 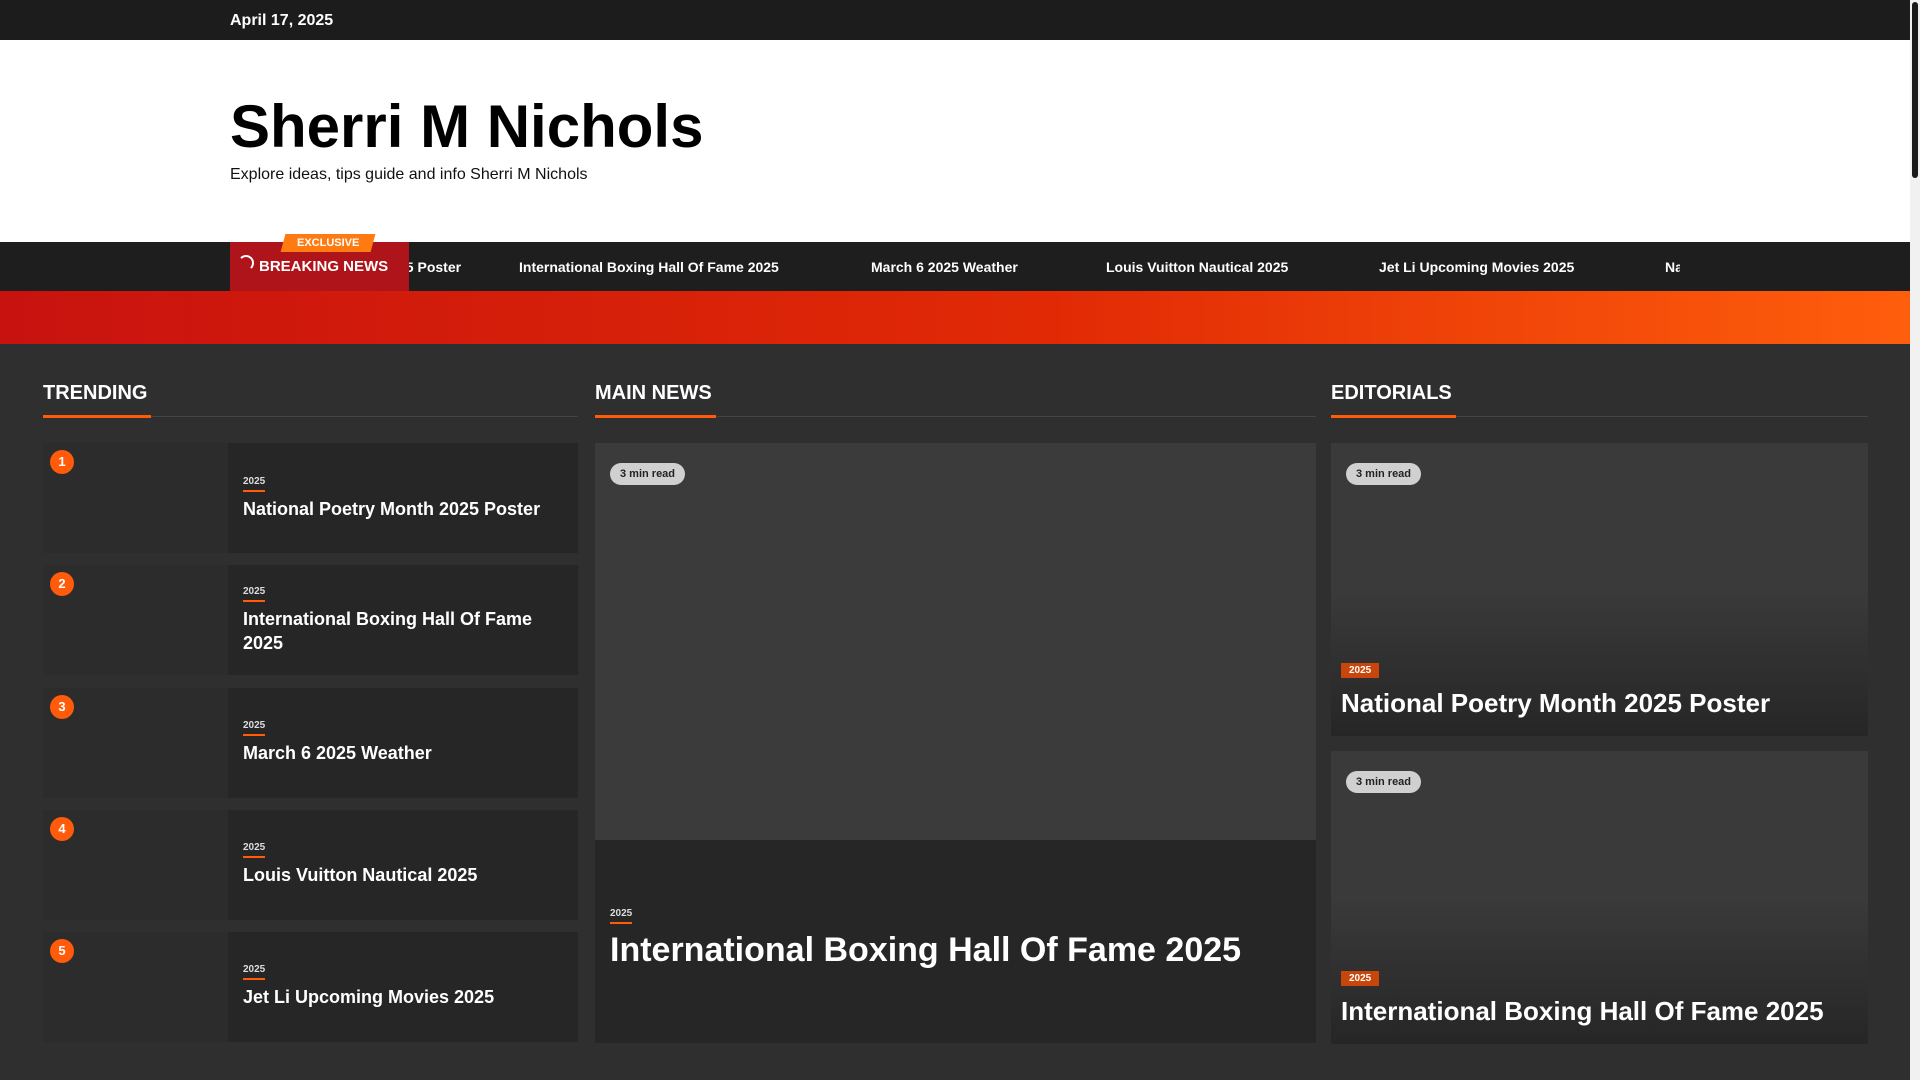 What do you see at coordinates (403, 509) in the screenshot?
I see `trending-title: National Poetry Month 2025 Poster` at bounding box center [403, 509].